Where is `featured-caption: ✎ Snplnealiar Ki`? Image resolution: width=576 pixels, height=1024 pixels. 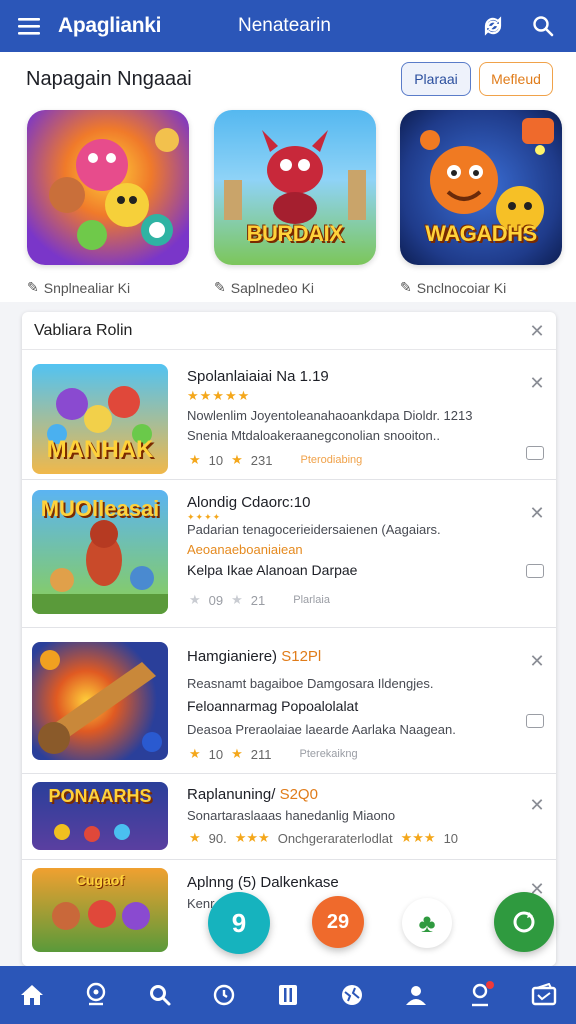 featured-caption: ✎ Snplnealiar Ki is located at coordinates (79, 287).